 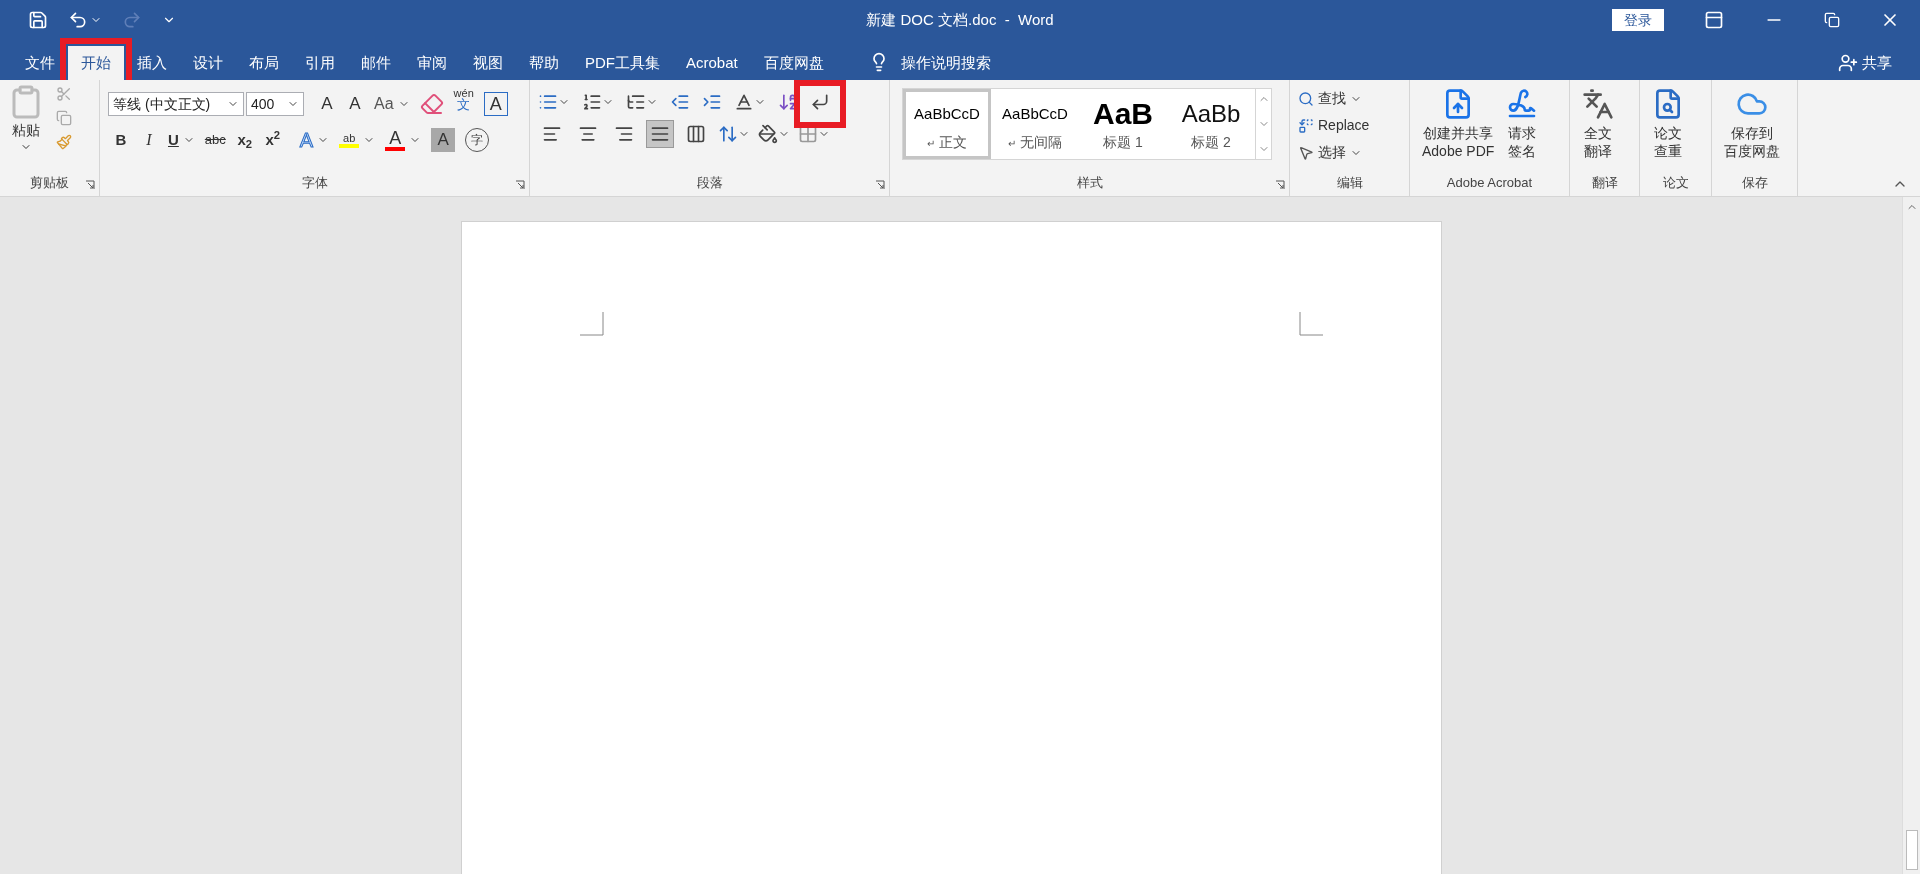 I want to click on group-label: 字体, so click(x=314, y=182).